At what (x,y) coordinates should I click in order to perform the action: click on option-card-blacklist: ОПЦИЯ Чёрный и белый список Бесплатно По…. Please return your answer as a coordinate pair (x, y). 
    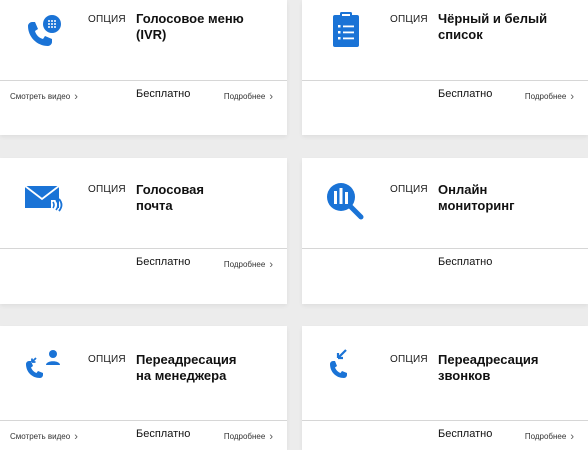
    Looking at the image, I should click on (445, 67).